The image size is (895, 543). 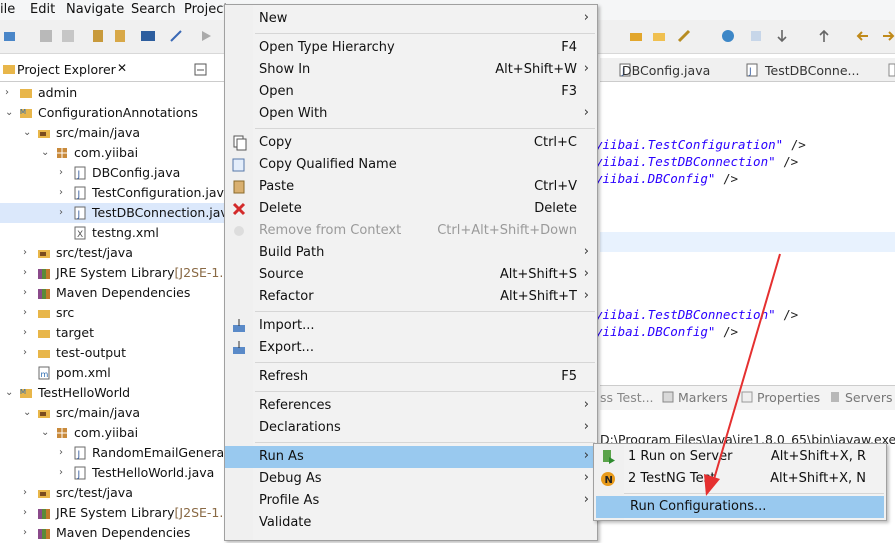 I want to click on menu-search: Search, so click(x=153, y=9).